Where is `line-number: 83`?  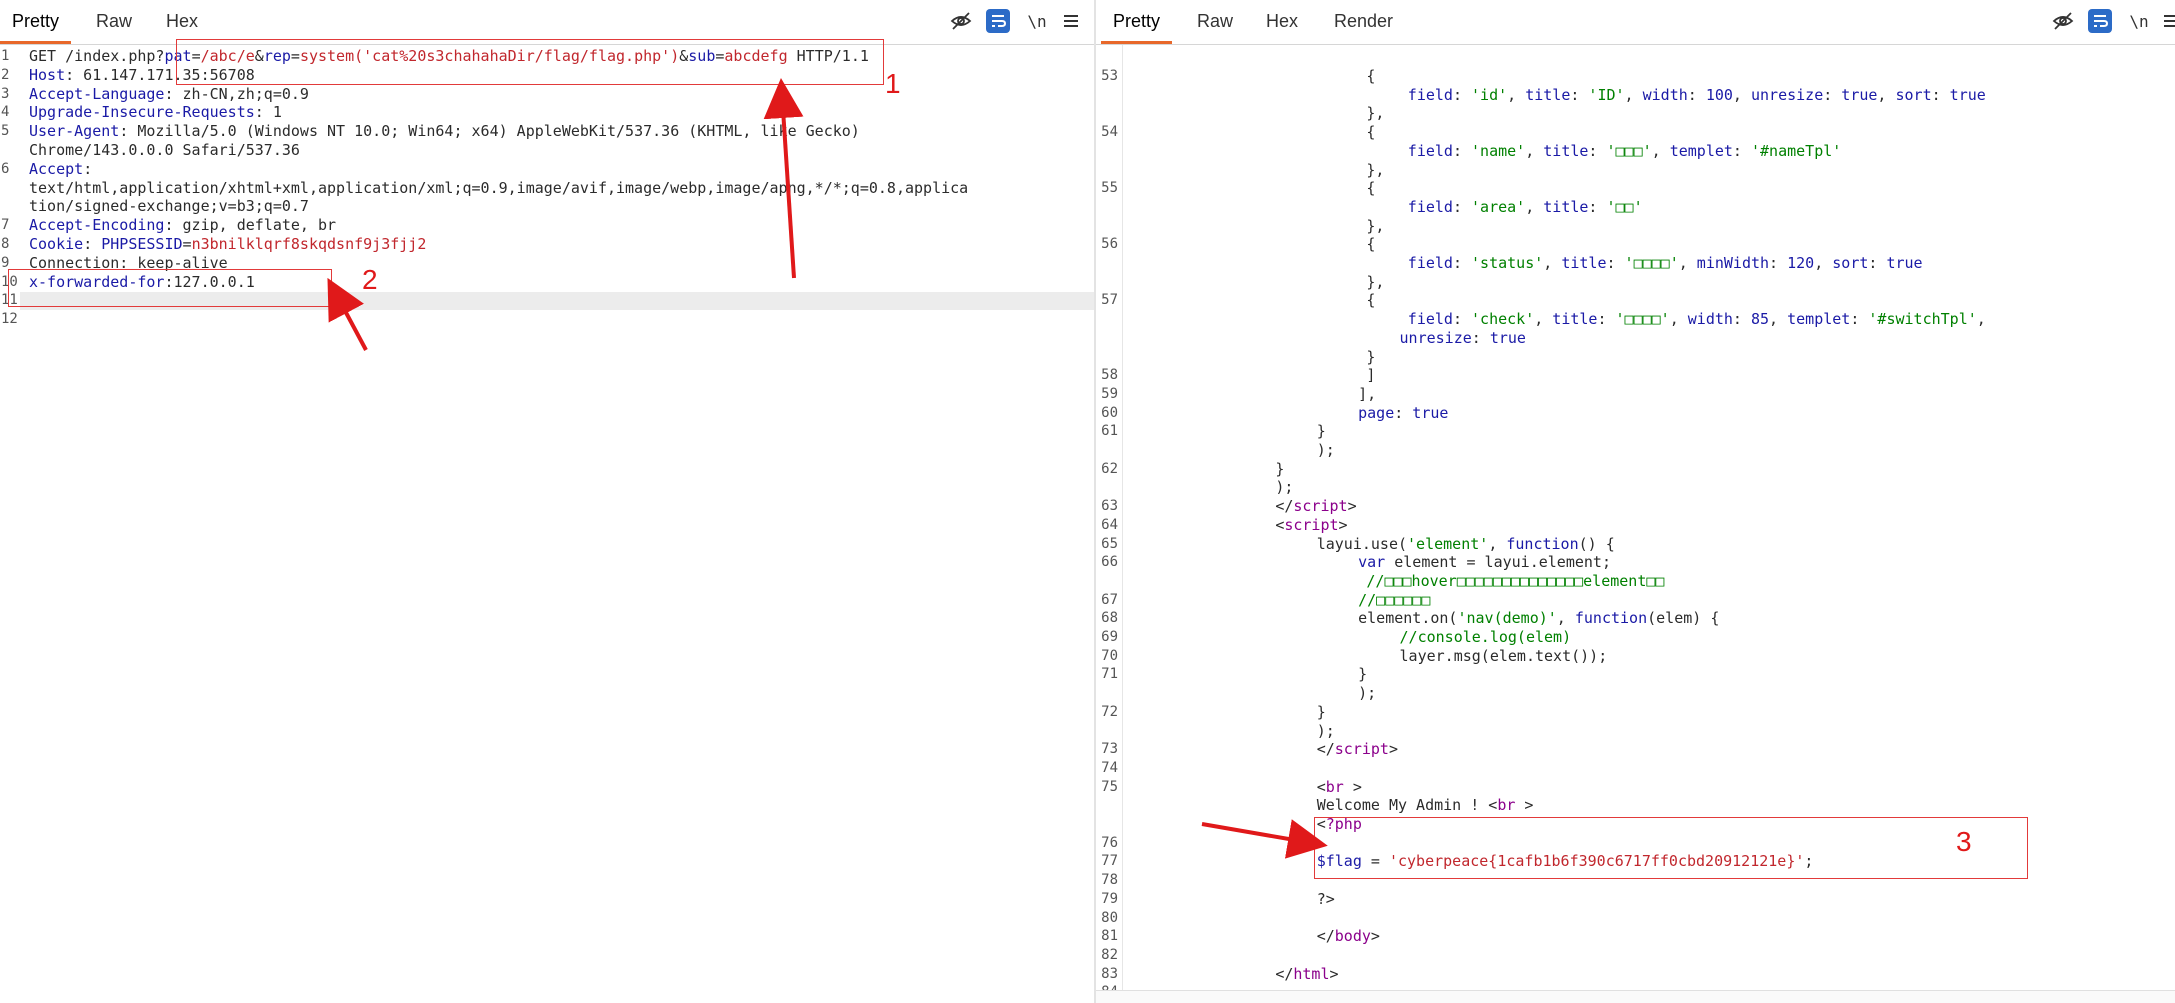
line-number: 83 is located at coordinates (1109, 973).